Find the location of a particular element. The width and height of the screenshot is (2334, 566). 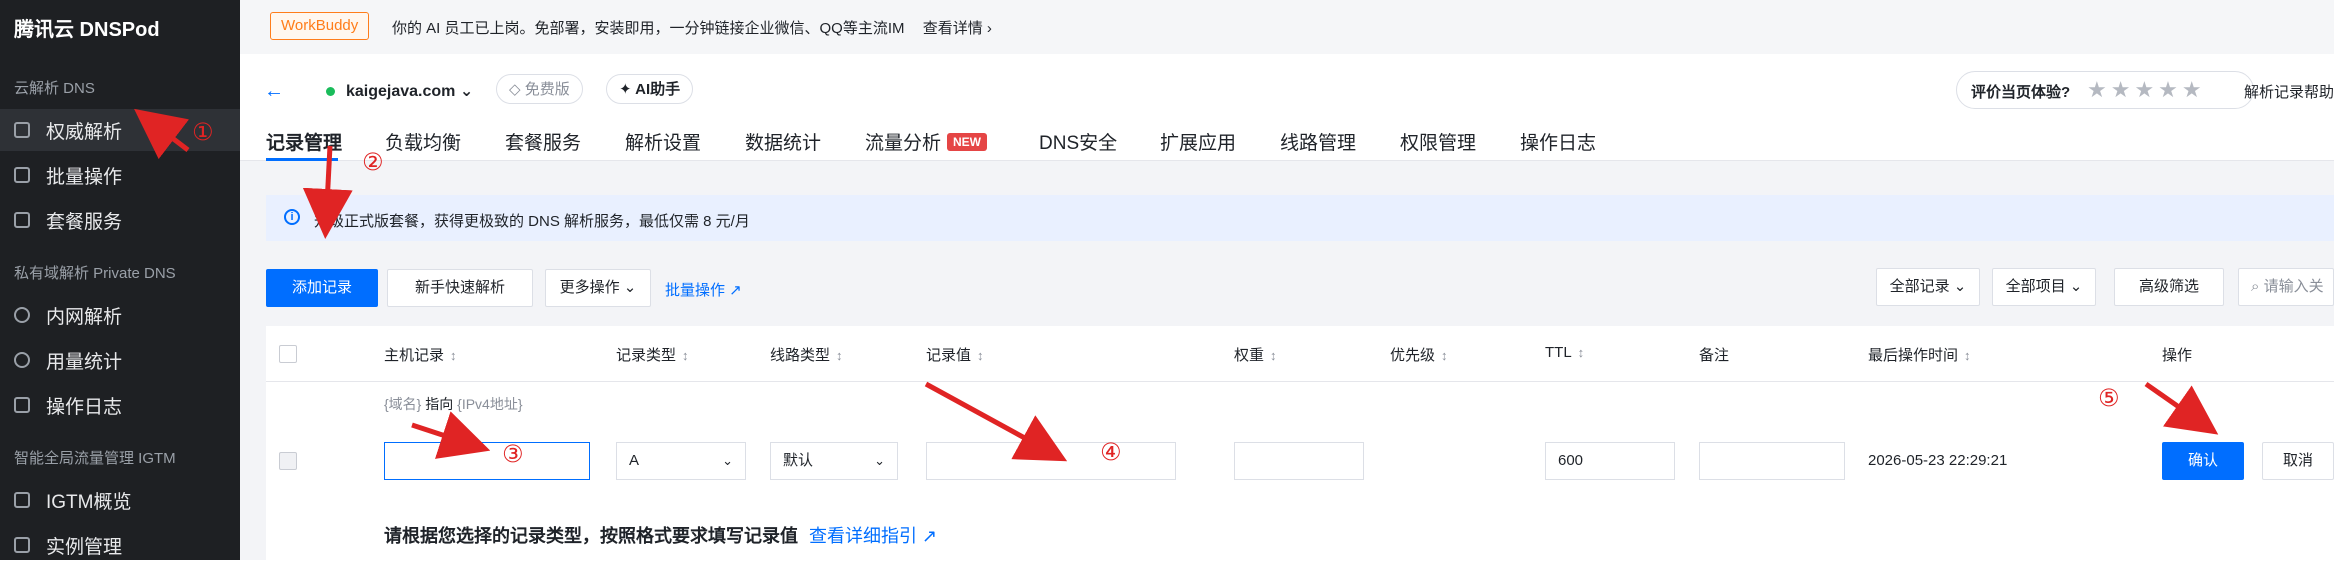

tab-load-balance: 负载均衡 is located at coordinates (423, 141).